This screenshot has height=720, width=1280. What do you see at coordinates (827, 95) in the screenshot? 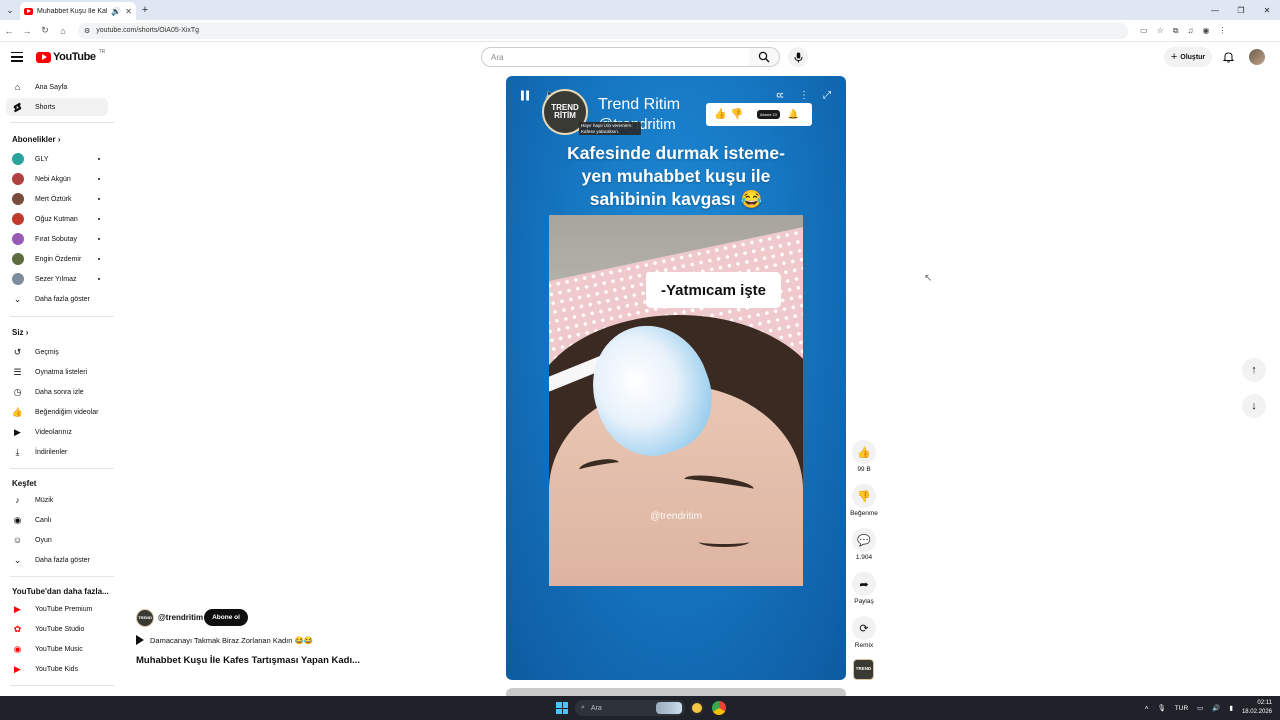
I see `fullscreen-icon: ⤢` at bounding box center [827, 95].